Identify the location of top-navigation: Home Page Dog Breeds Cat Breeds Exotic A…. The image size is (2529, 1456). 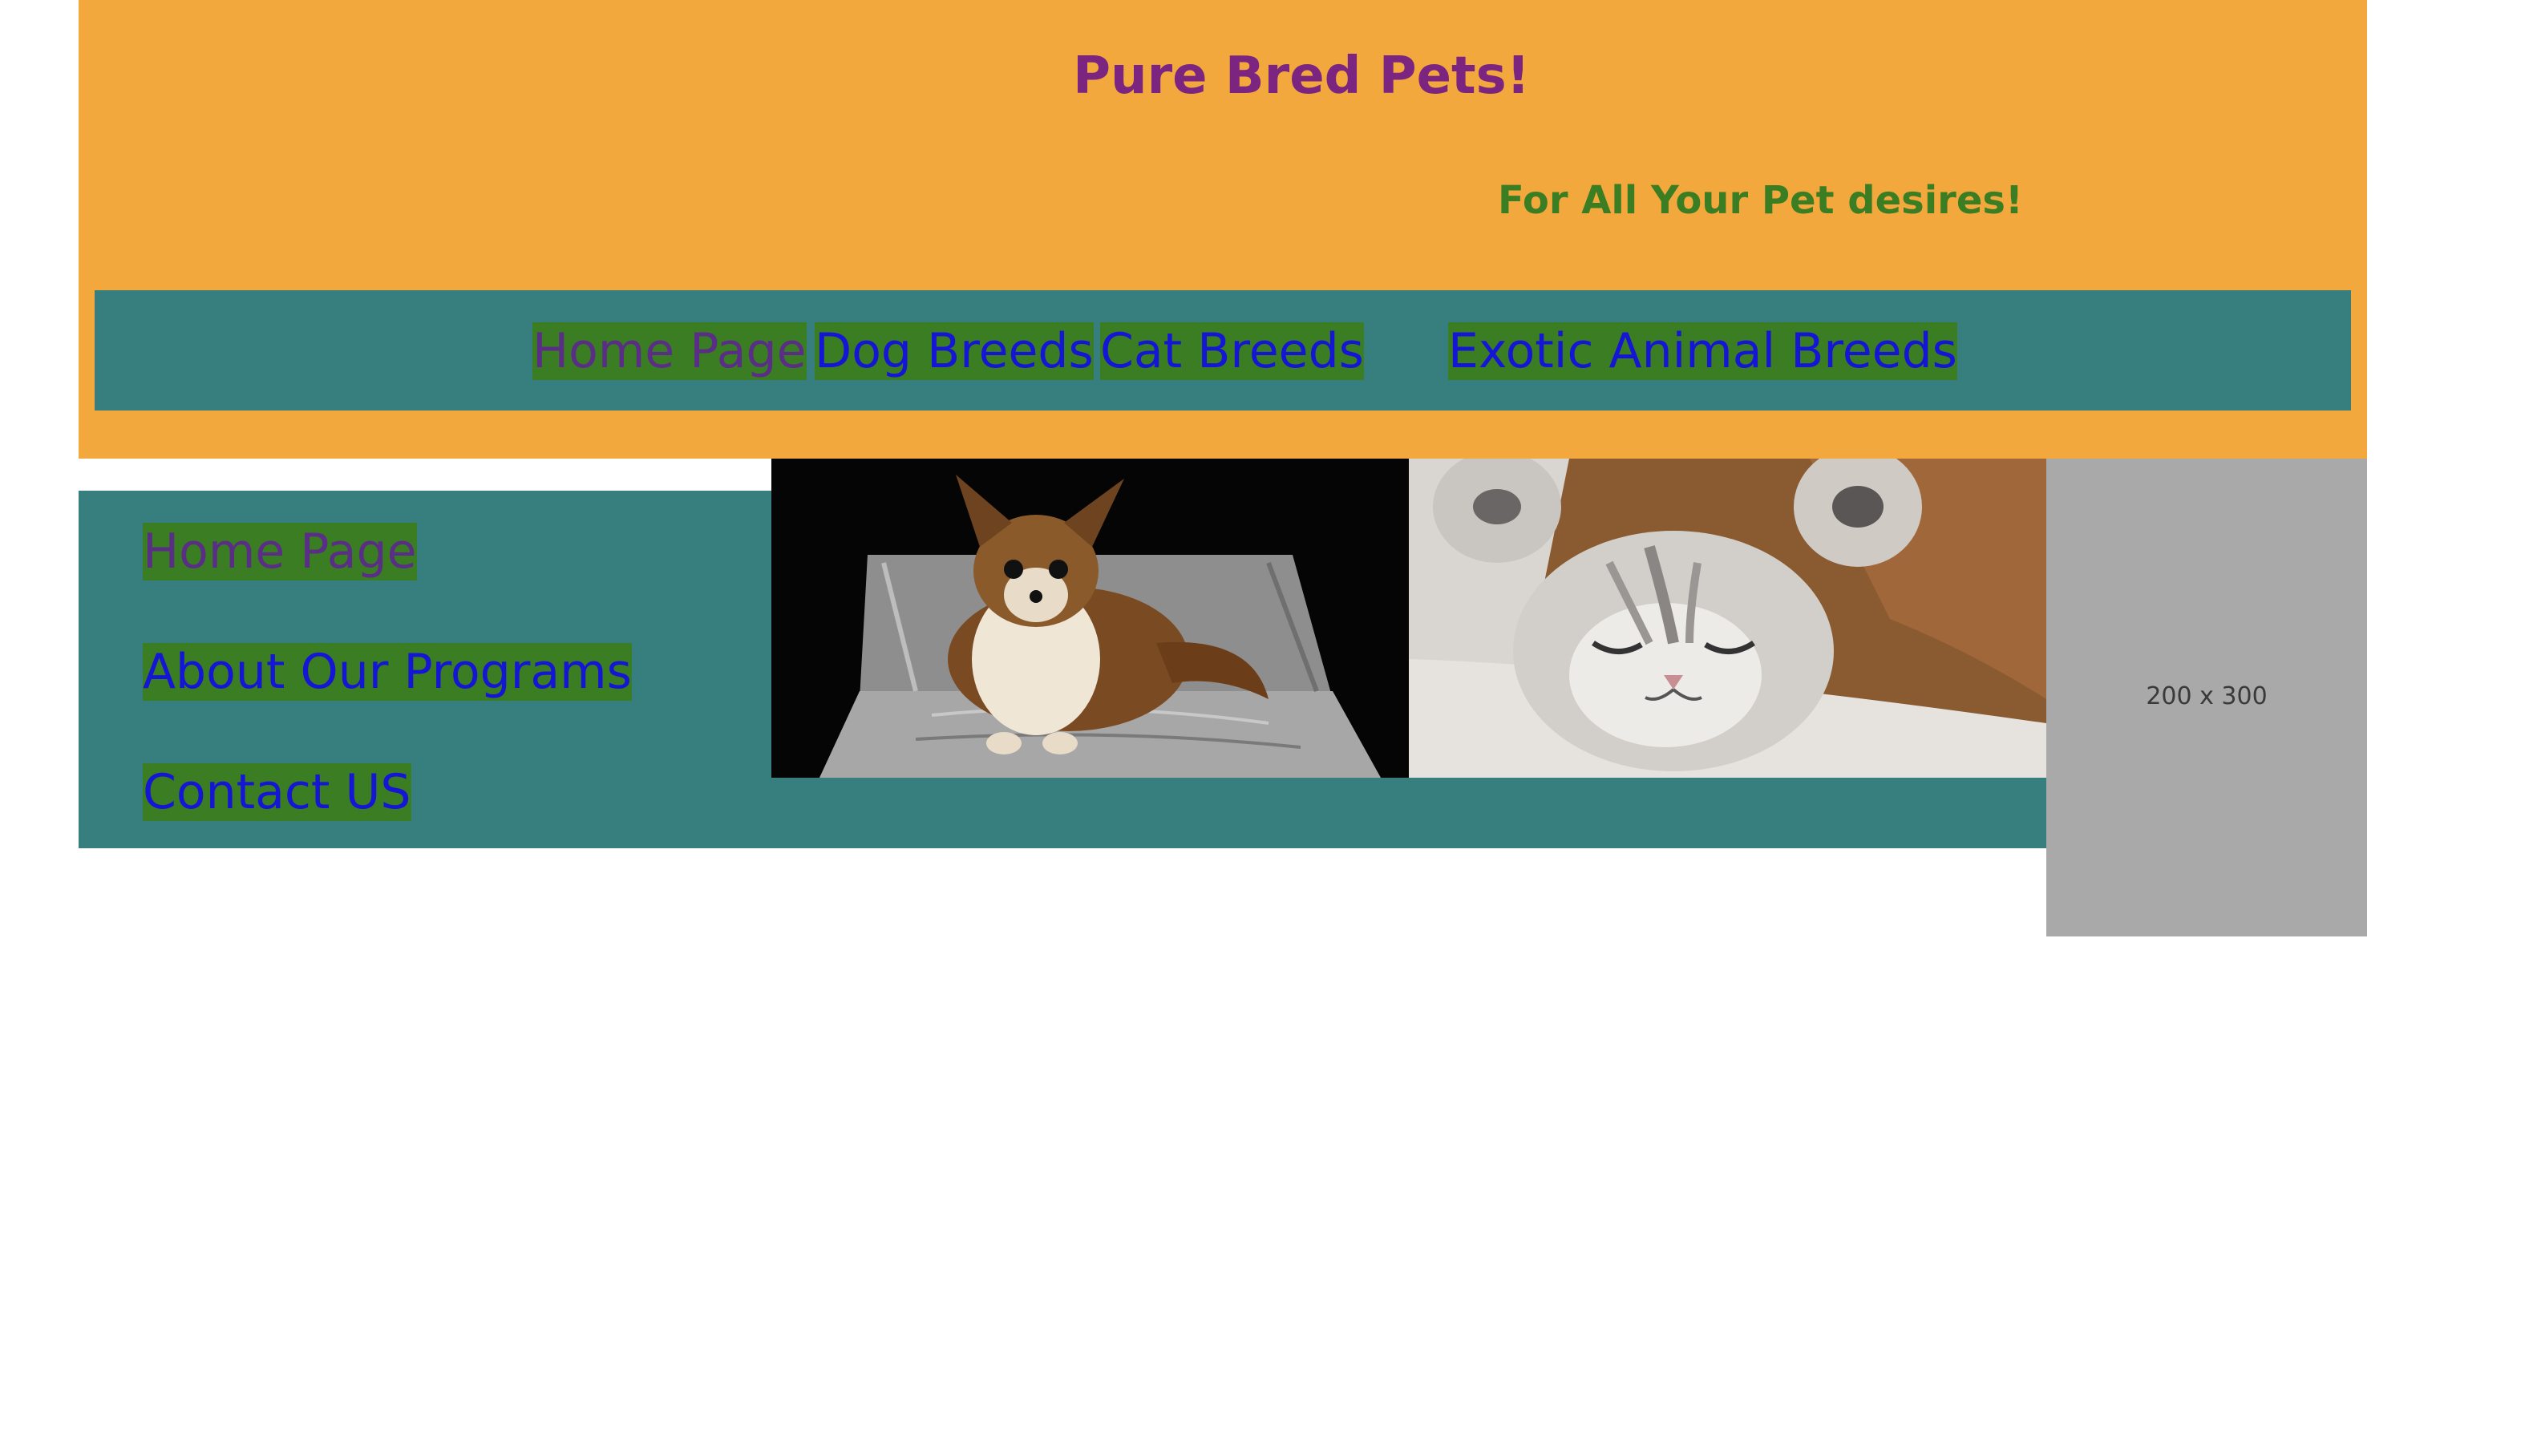
(1223, 351).